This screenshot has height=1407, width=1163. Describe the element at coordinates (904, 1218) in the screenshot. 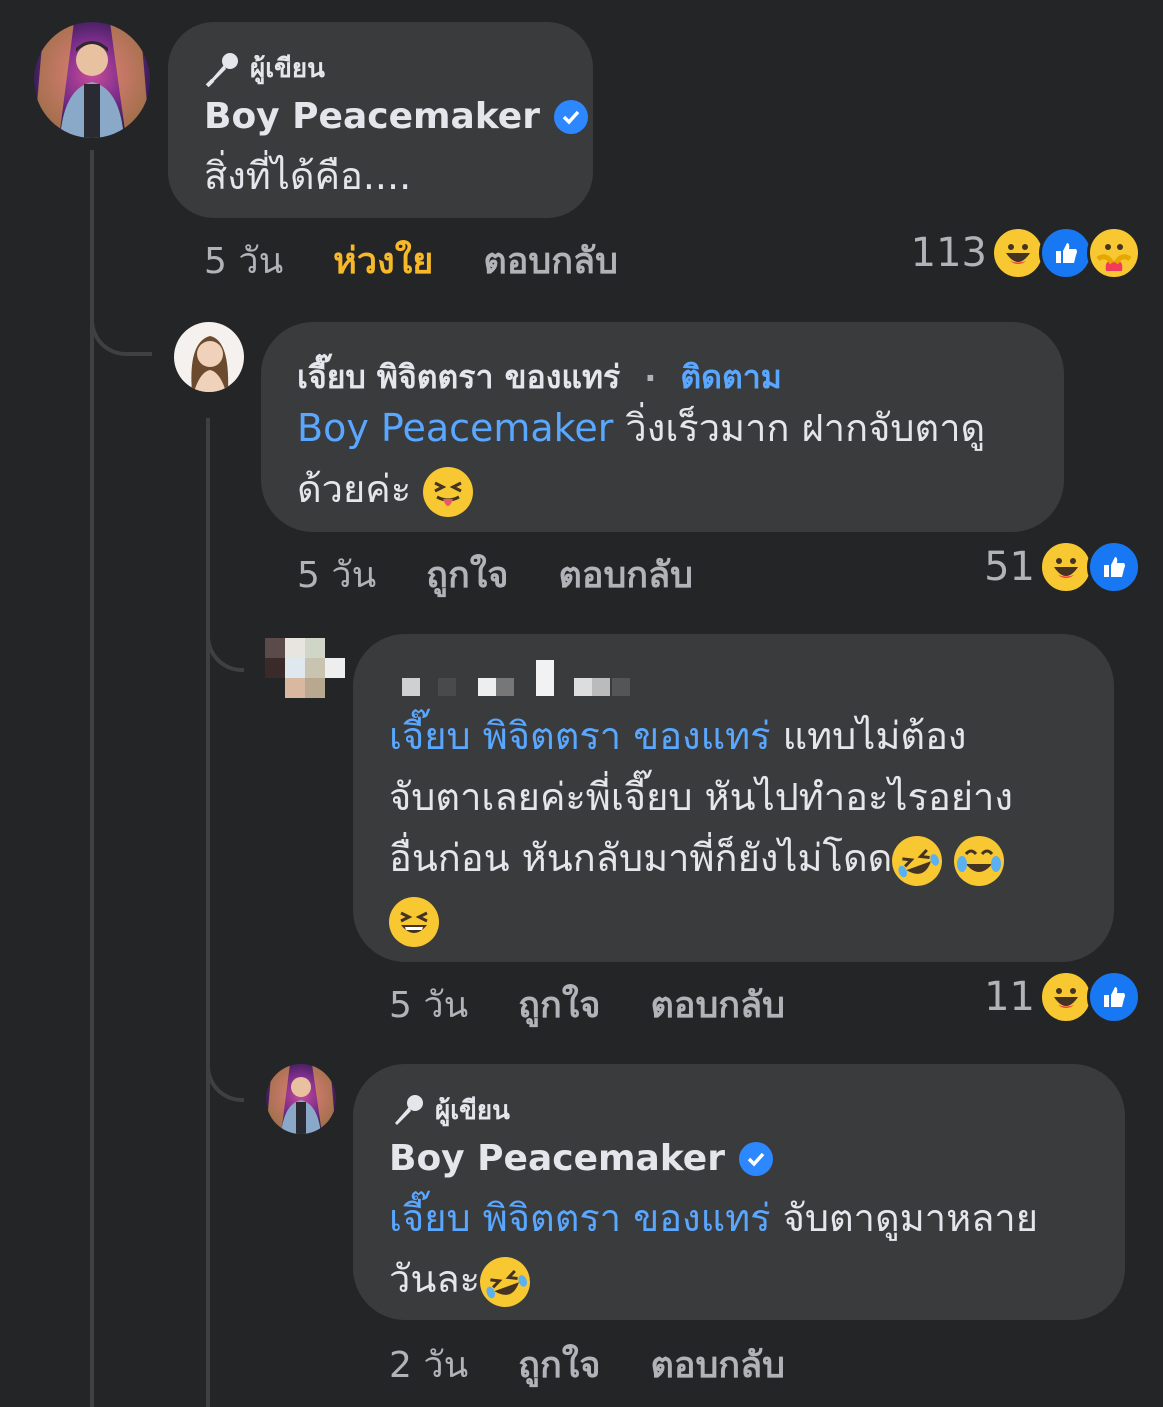

I see `reply-text-line1: จับตาดูมาหลาย` at that location.